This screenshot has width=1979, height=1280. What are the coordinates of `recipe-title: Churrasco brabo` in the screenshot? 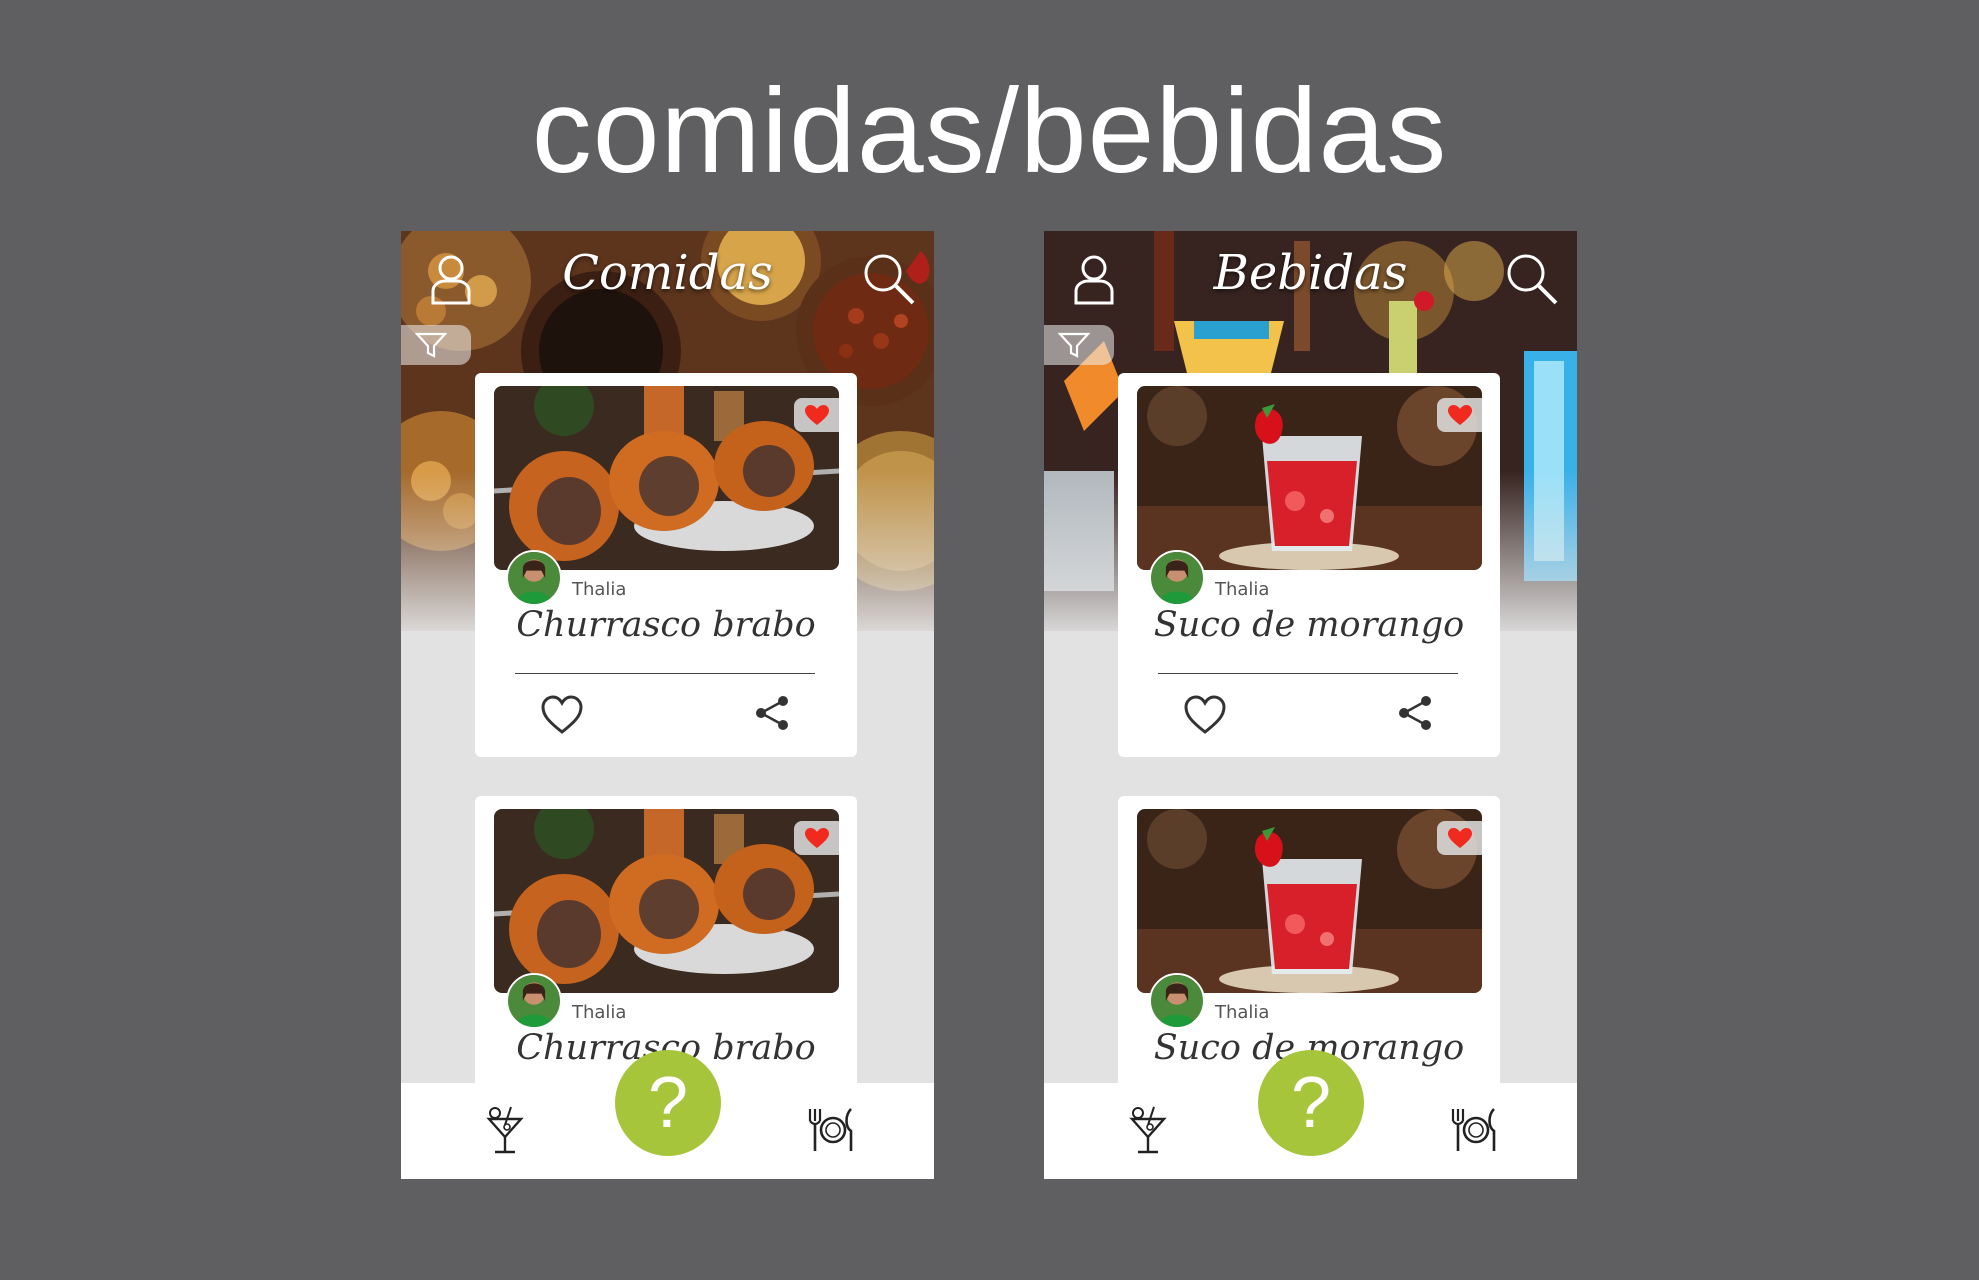 It's located at (666, 625).